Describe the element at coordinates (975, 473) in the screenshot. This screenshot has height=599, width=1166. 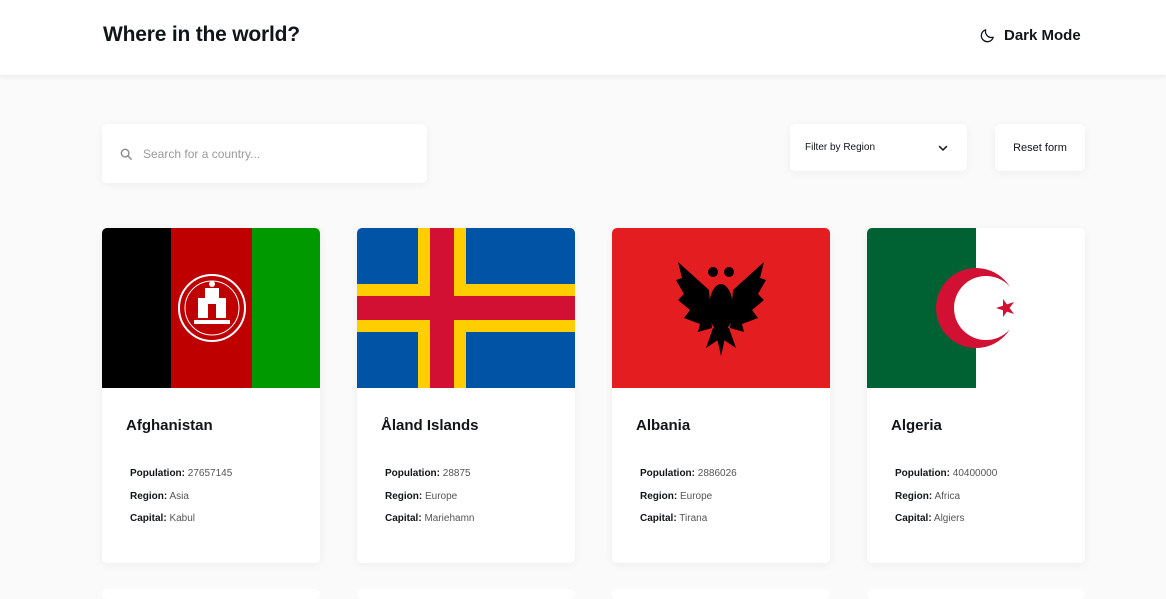
I see `population-value: 40400000` at that location.